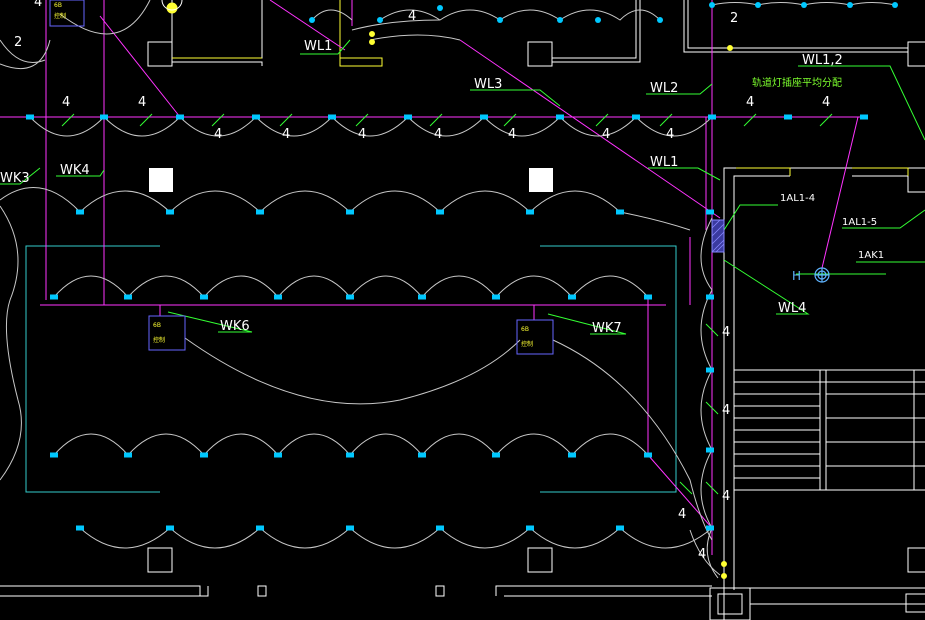 The width and height of the screenshot is (925, 620). I want to click on count-4-k: 4, so click(826, 102).